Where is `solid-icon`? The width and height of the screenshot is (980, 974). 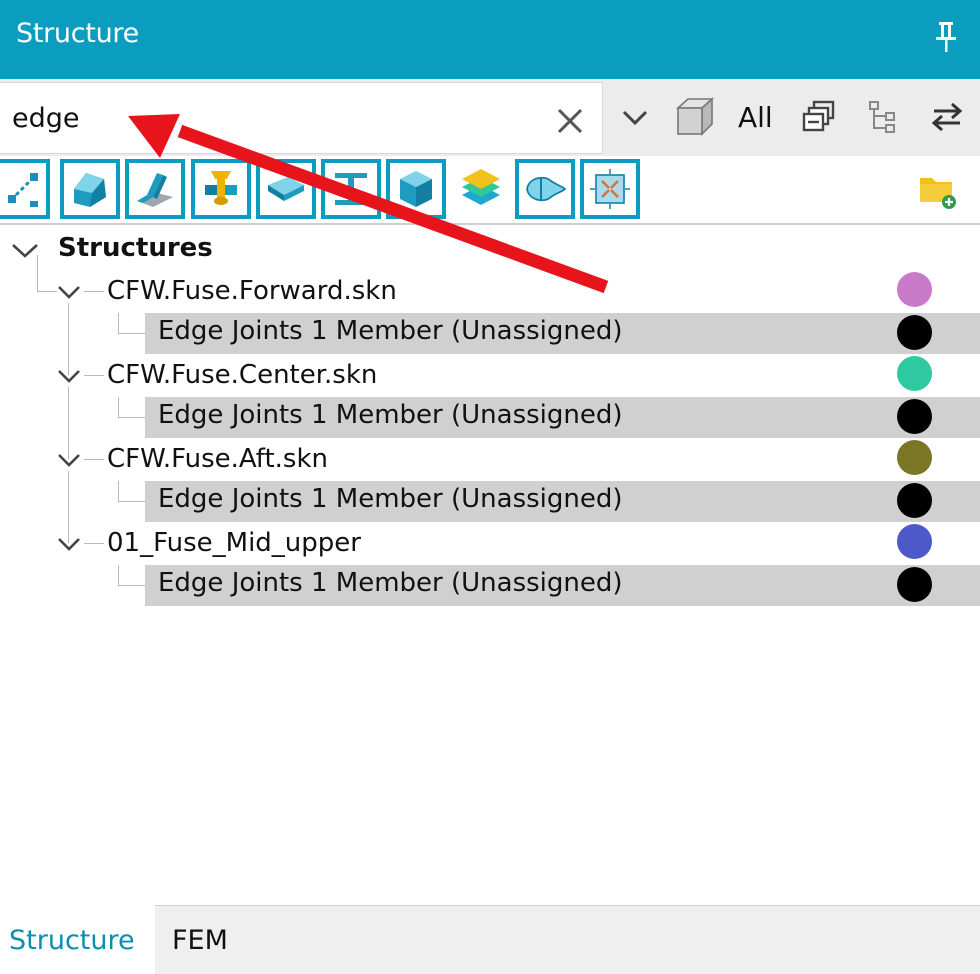 solid-icon is located at coordinates (416, 189).